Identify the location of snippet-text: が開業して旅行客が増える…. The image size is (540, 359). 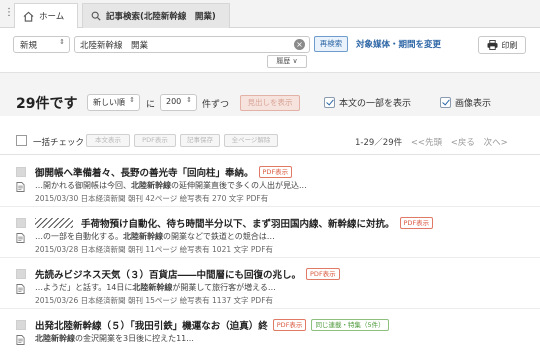
(224, 287).